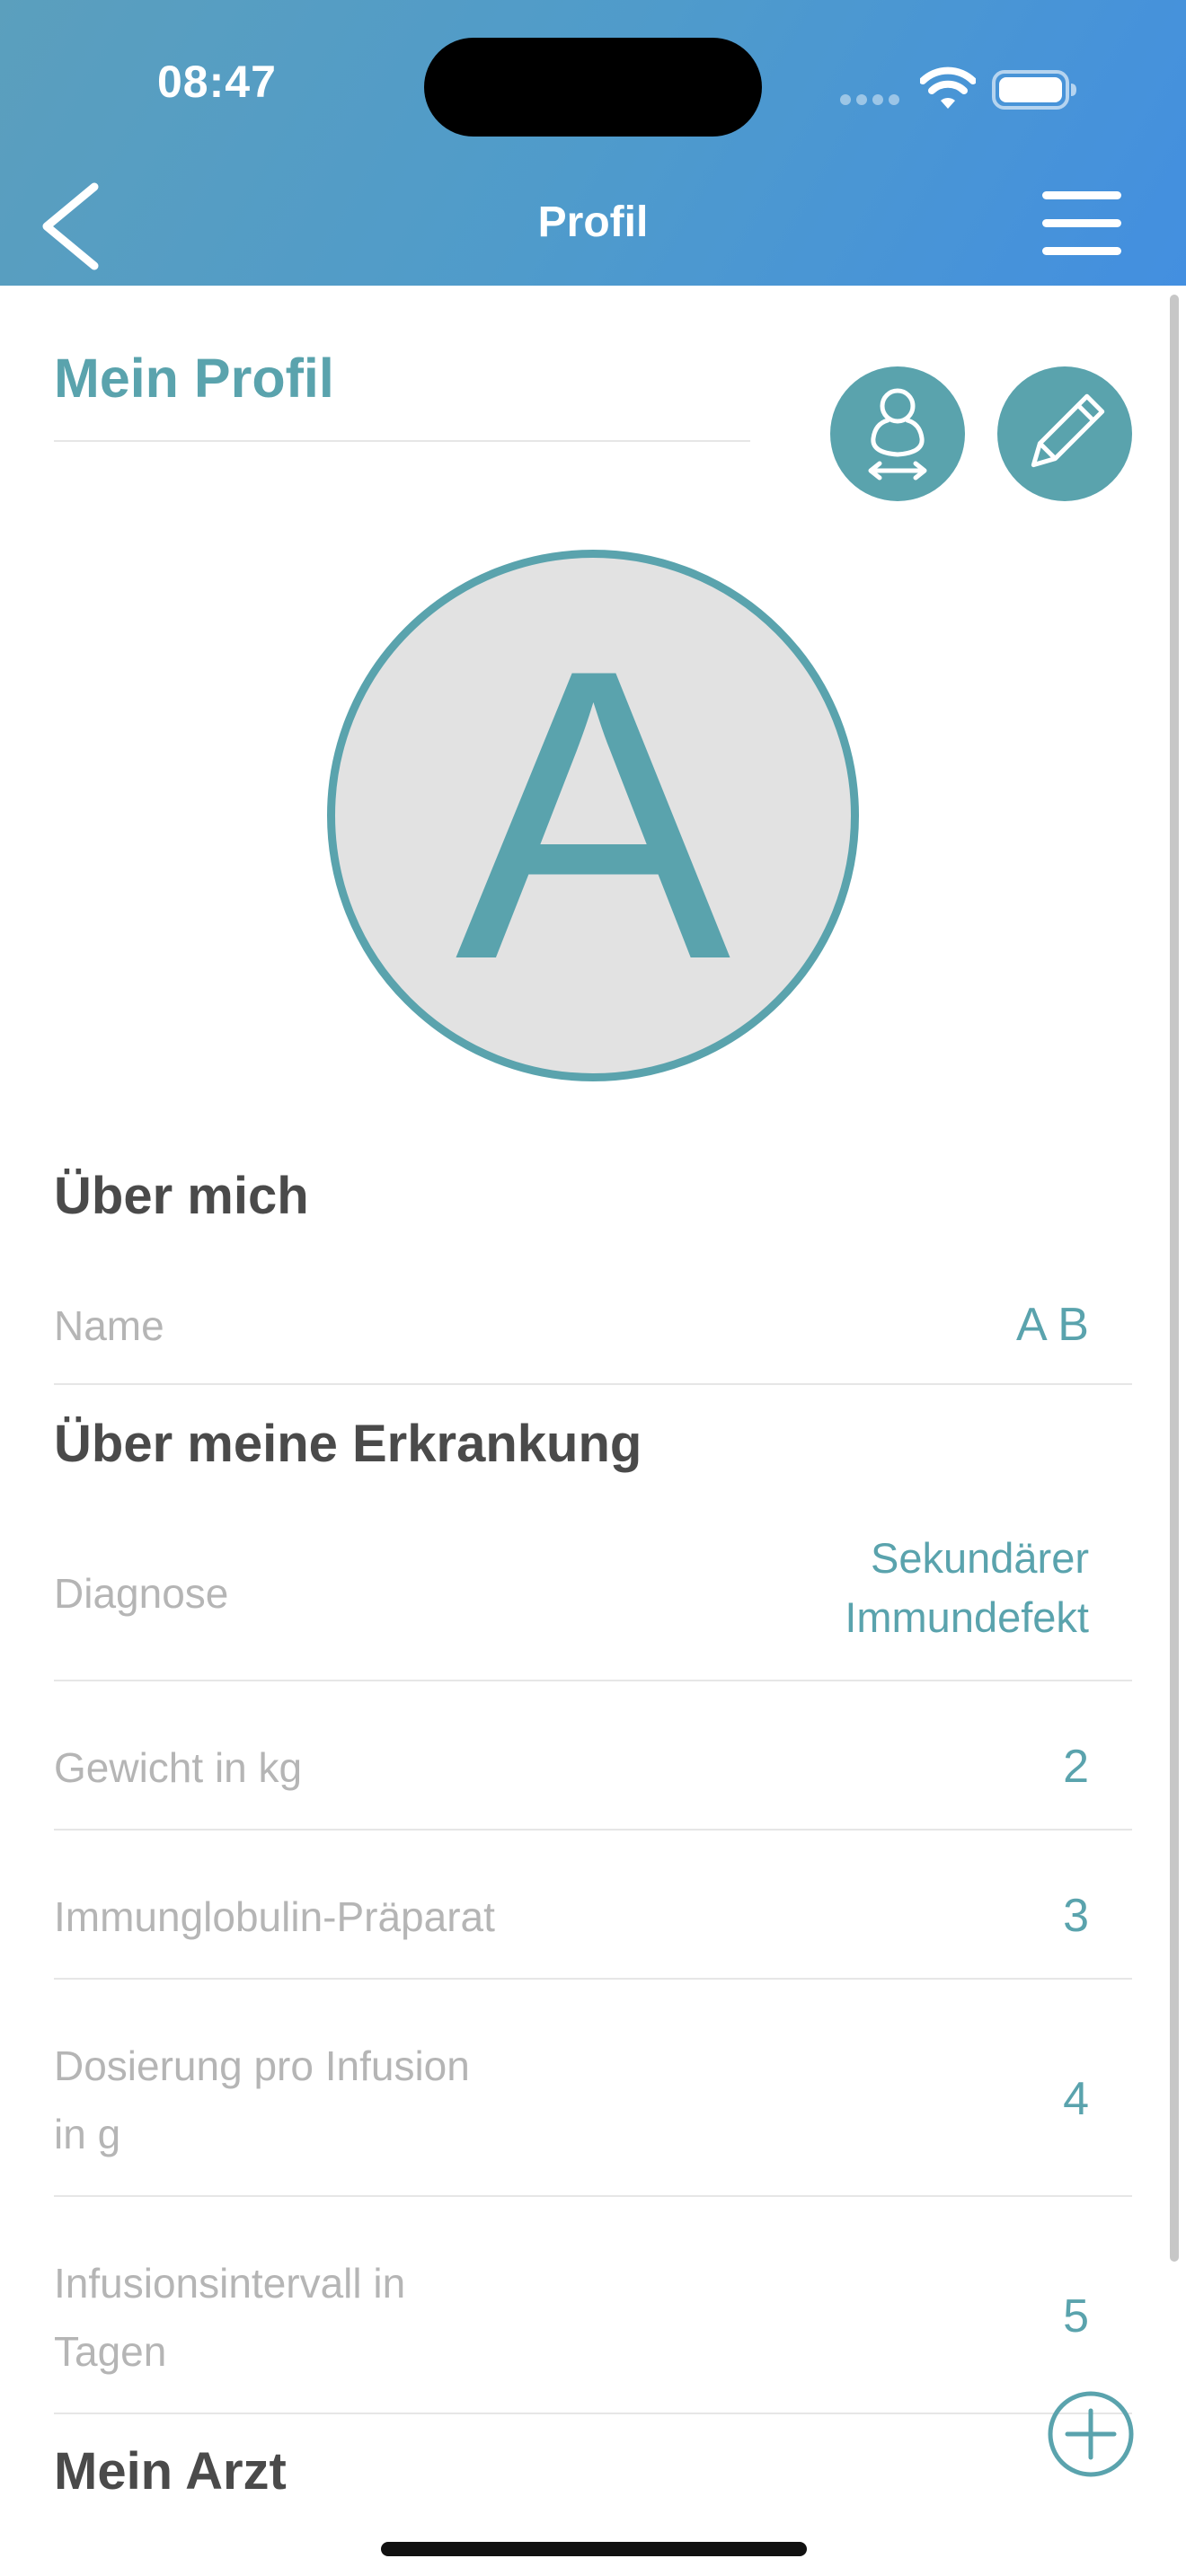 The image size is (1186, 2576). I want to click on row-label-line1: Infusionsintervall in, so click(230, 2283).